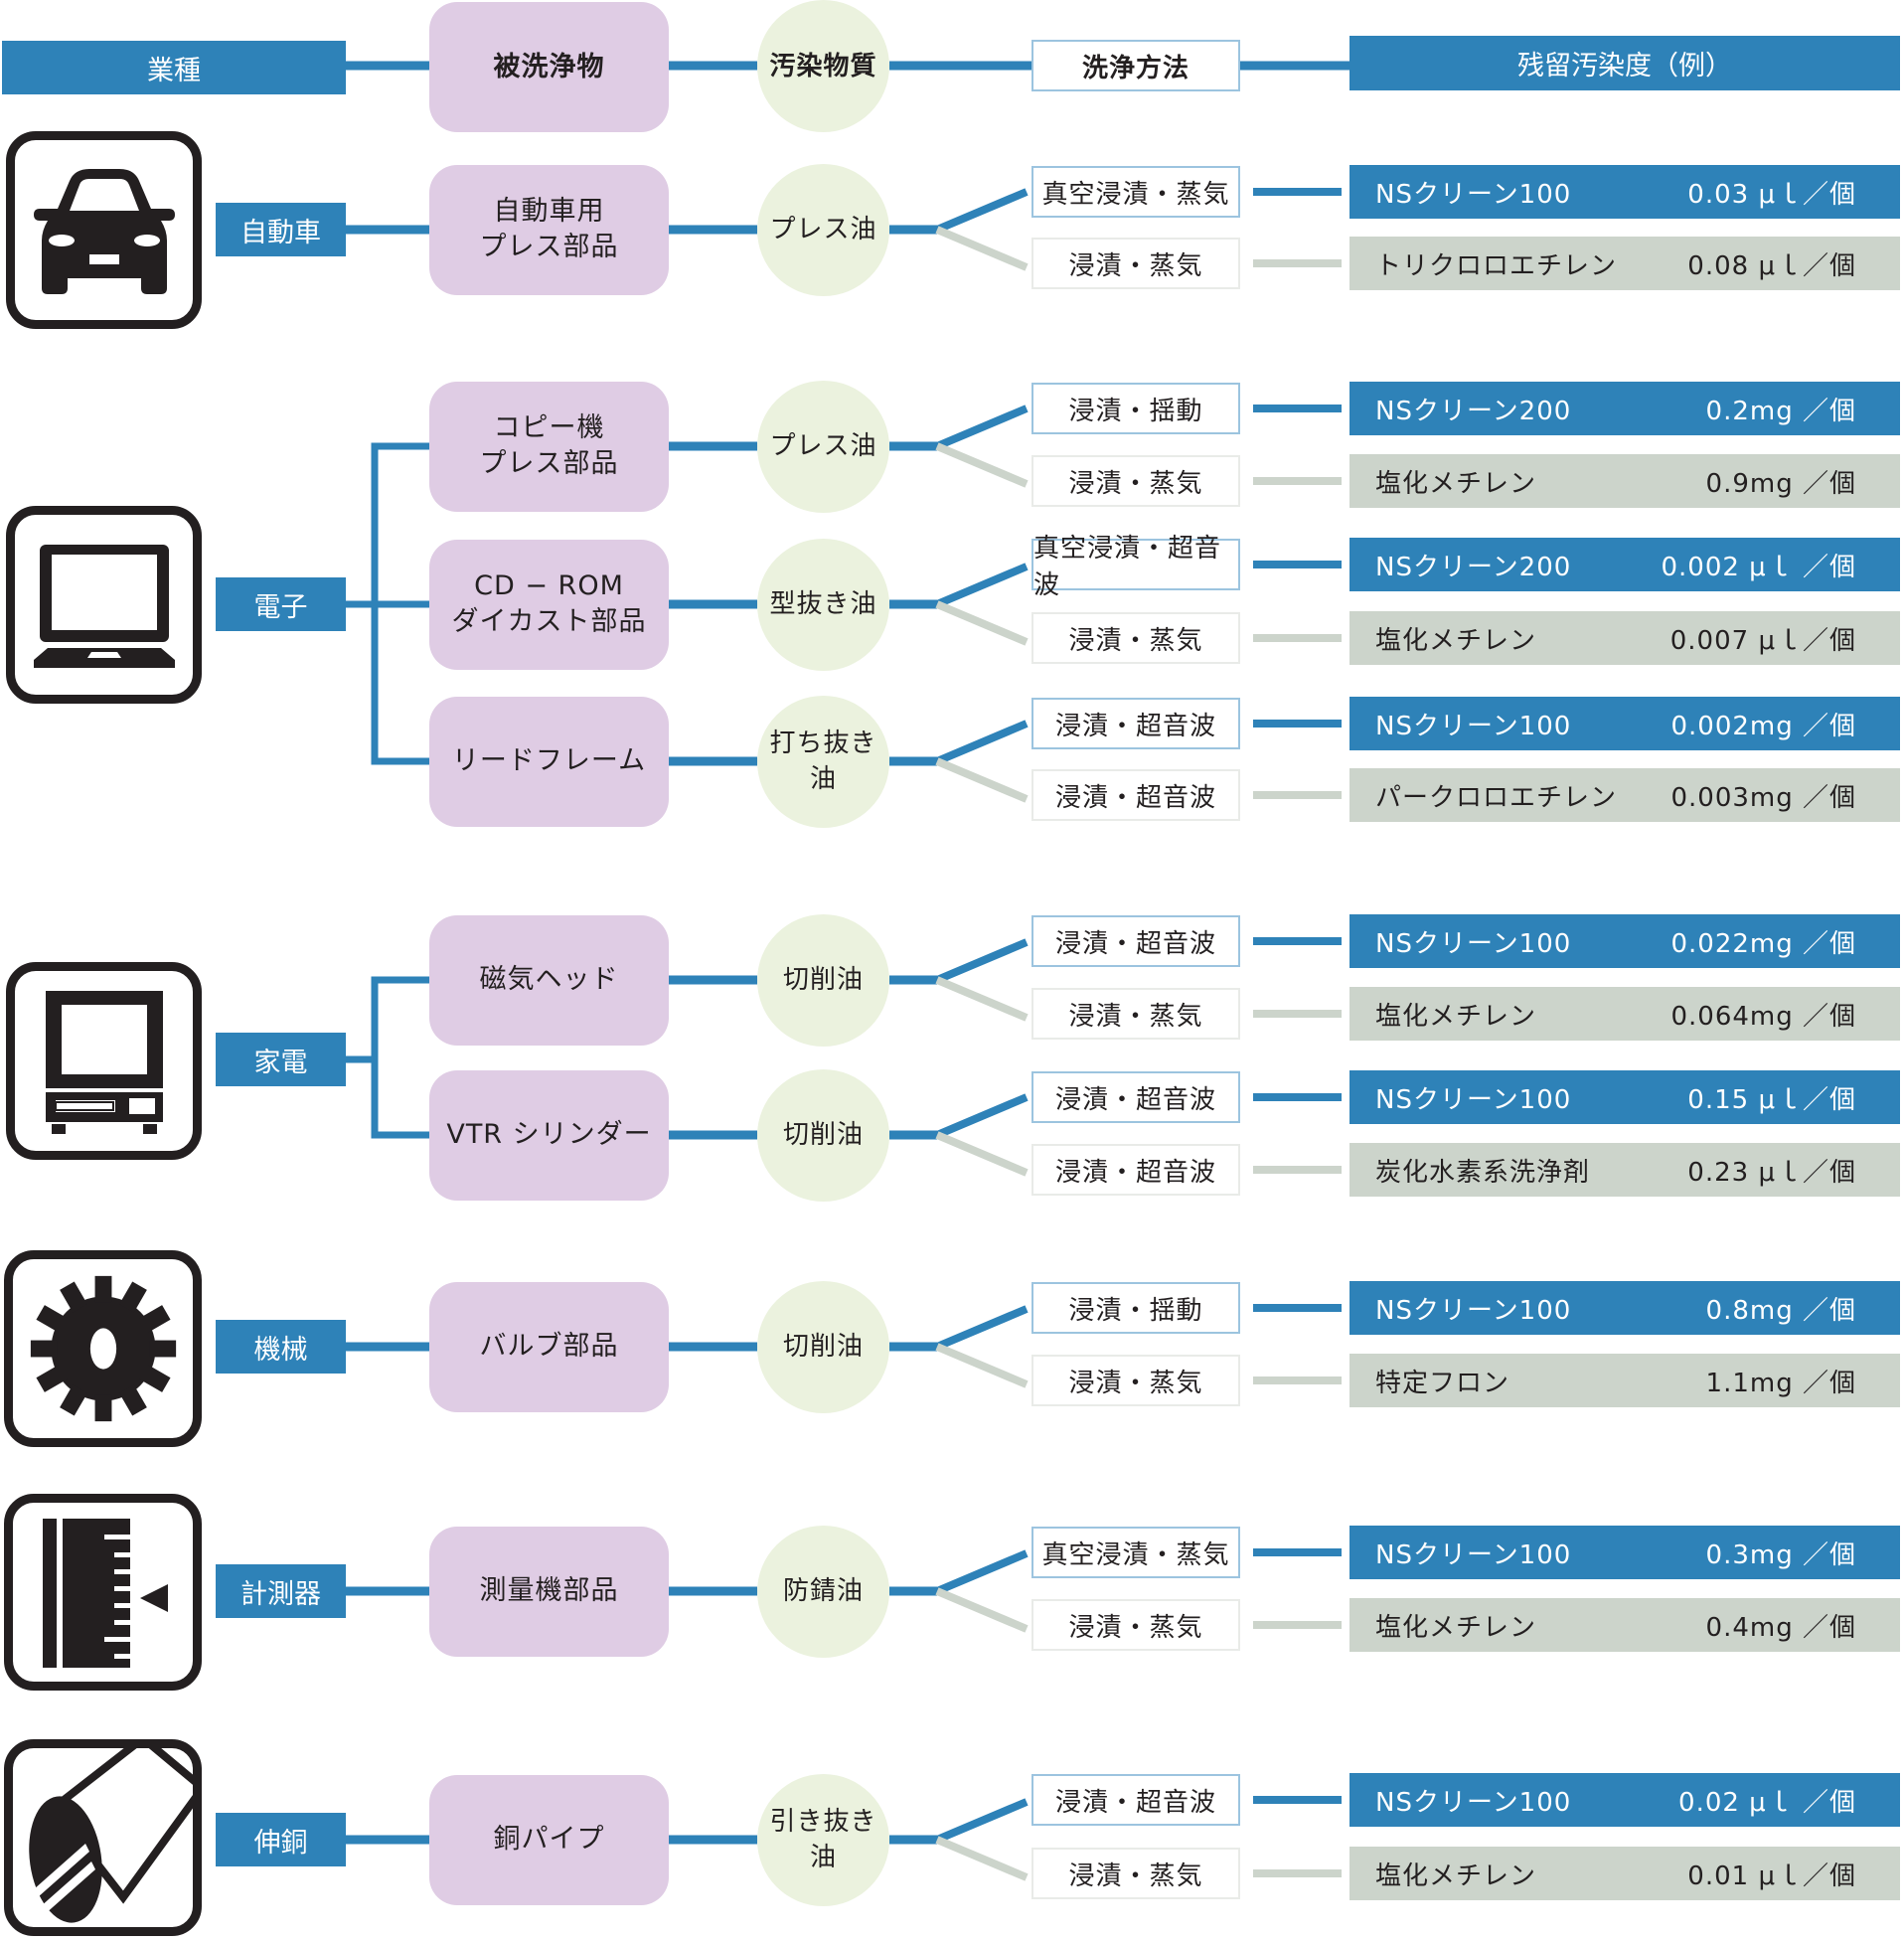 This screenshot has width=1904, height=1942. I want to click on residual-value: 0.8mg ／個, so click(1780, 1310).